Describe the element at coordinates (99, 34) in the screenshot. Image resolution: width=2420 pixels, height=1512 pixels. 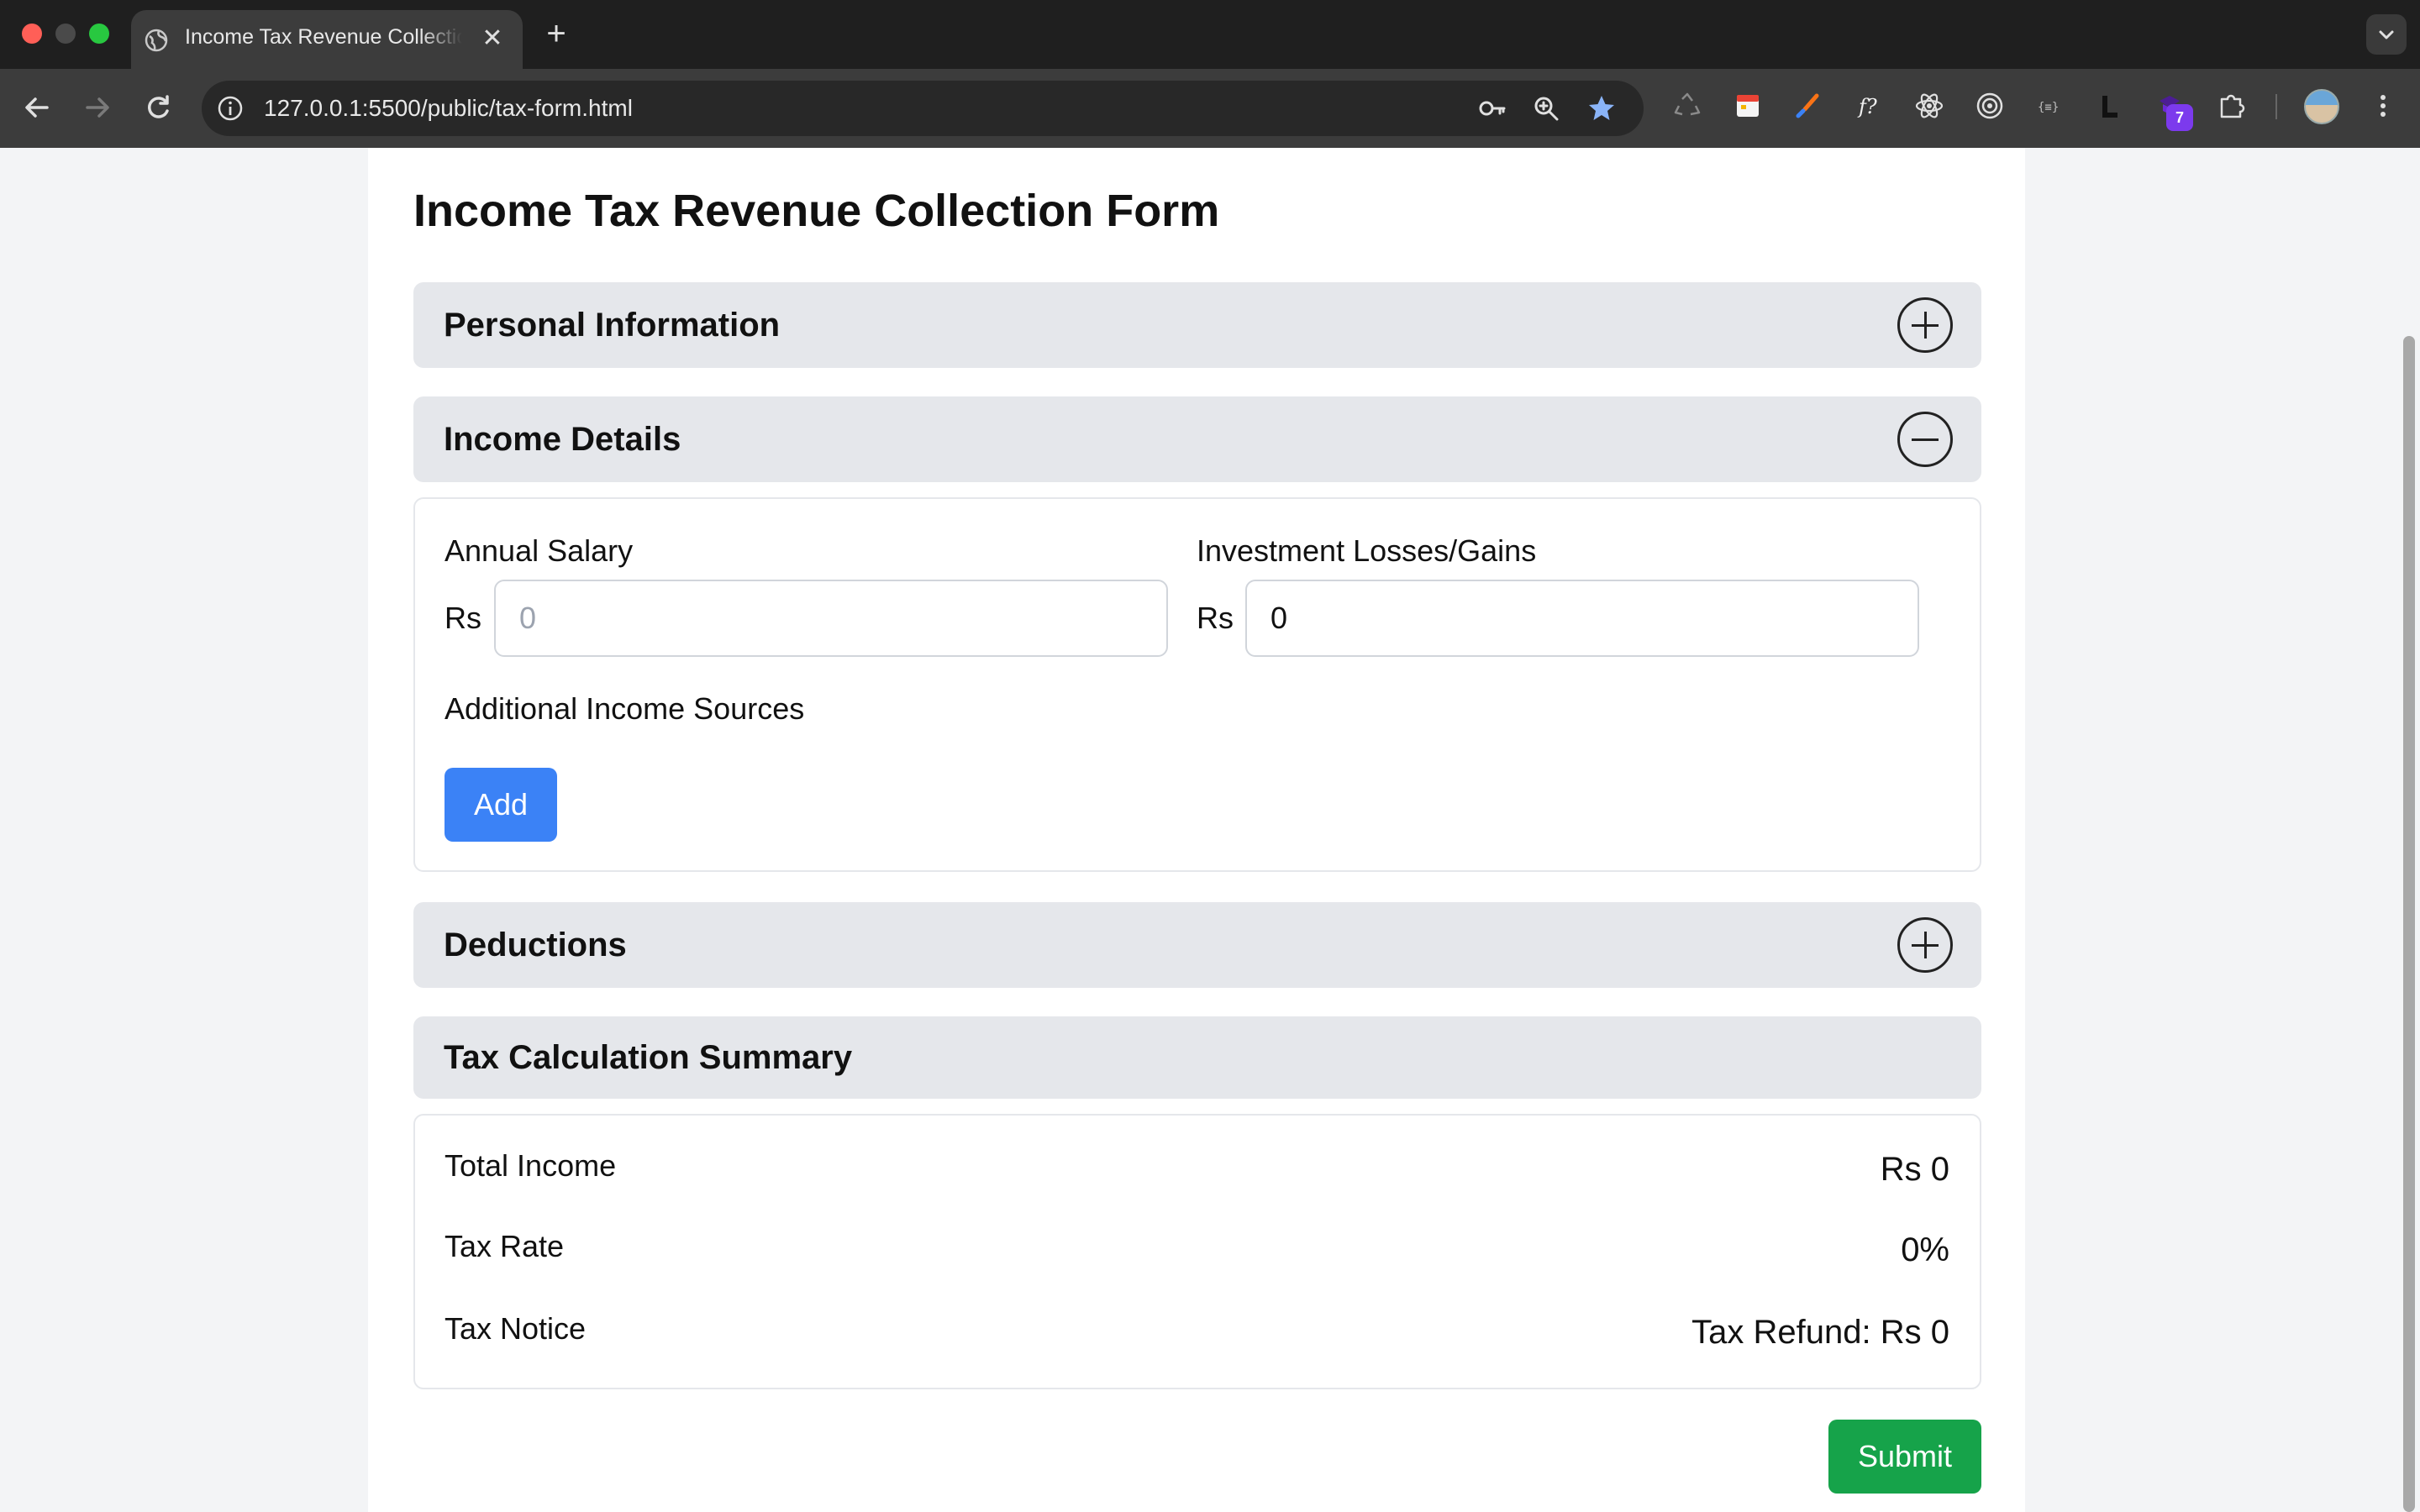
I see `maximize-window-button` at that location.